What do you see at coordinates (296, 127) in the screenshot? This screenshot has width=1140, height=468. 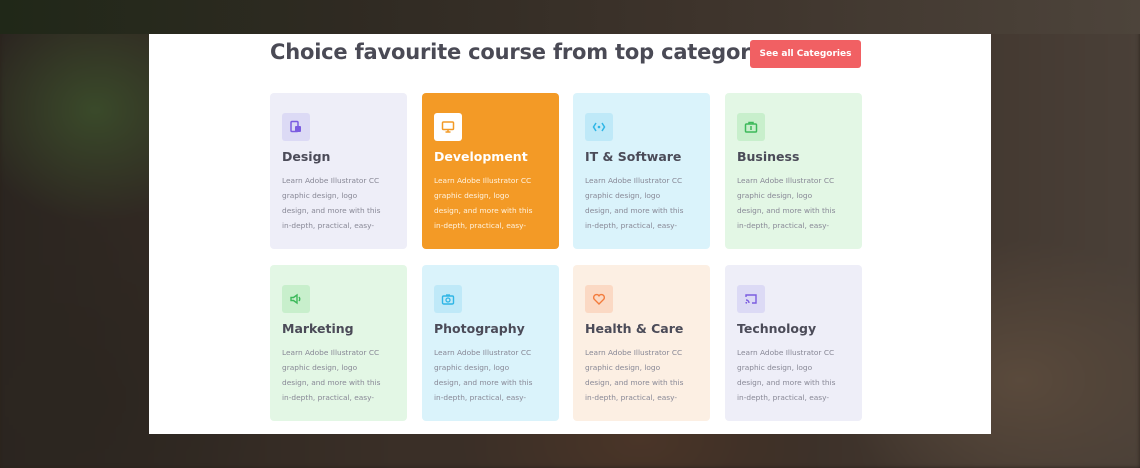 I see `design-icon` at bounding box center [296, 127].